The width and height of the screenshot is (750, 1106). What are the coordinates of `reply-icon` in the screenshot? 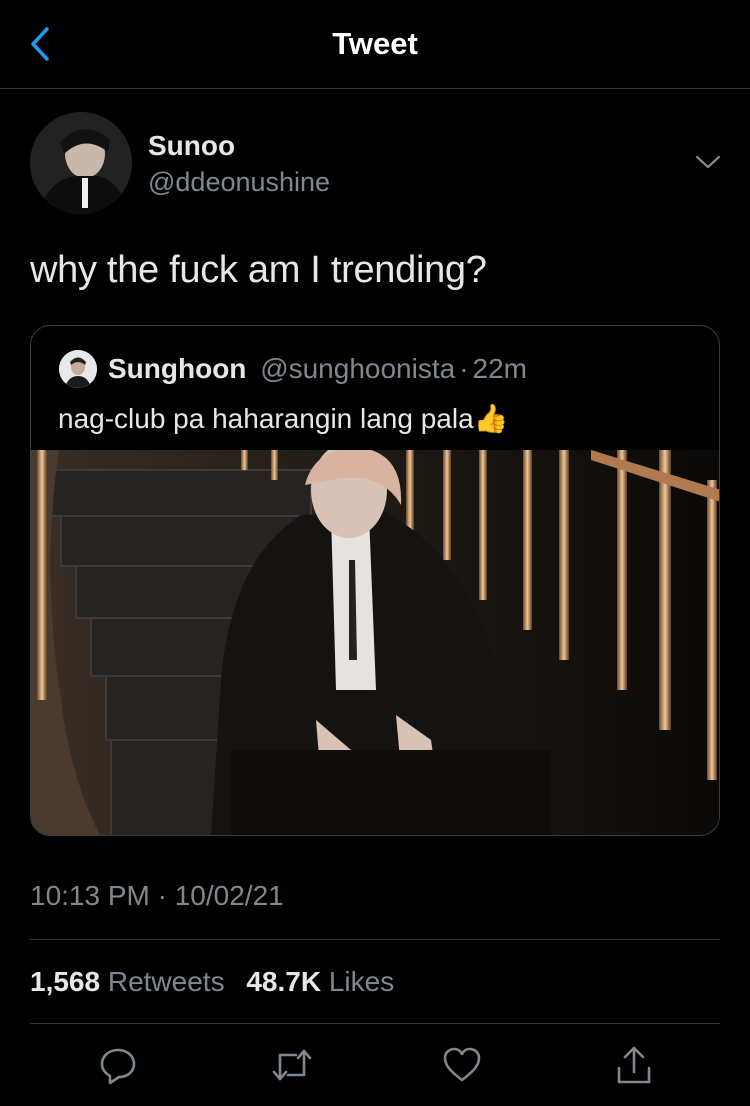 It's located at (118, 1066).